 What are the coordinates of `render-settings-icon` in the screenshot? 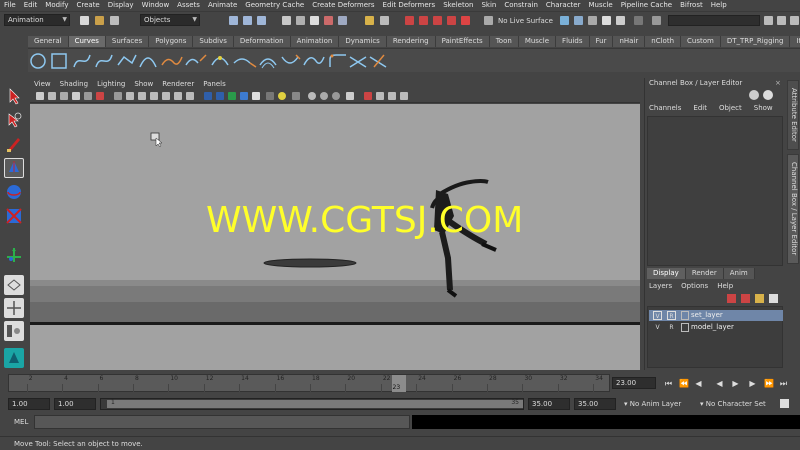 It's located at (606, 20).